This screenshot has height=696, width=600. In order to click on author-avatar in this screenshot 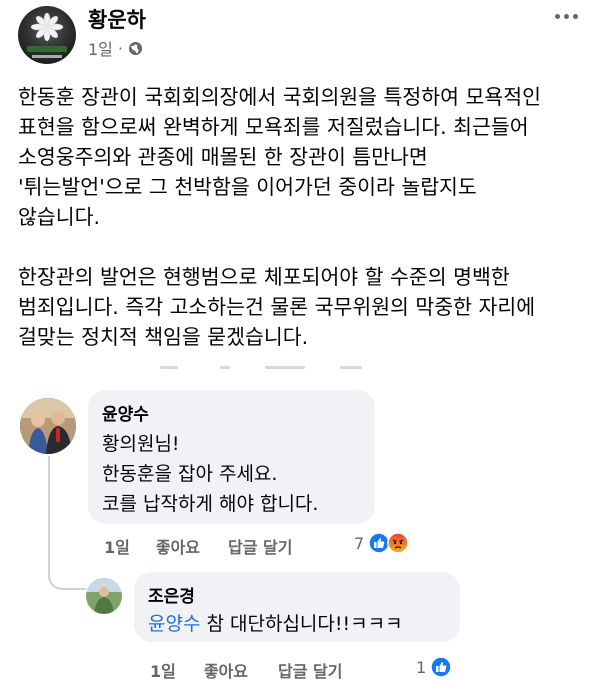, I will do `click(47, 35)`.